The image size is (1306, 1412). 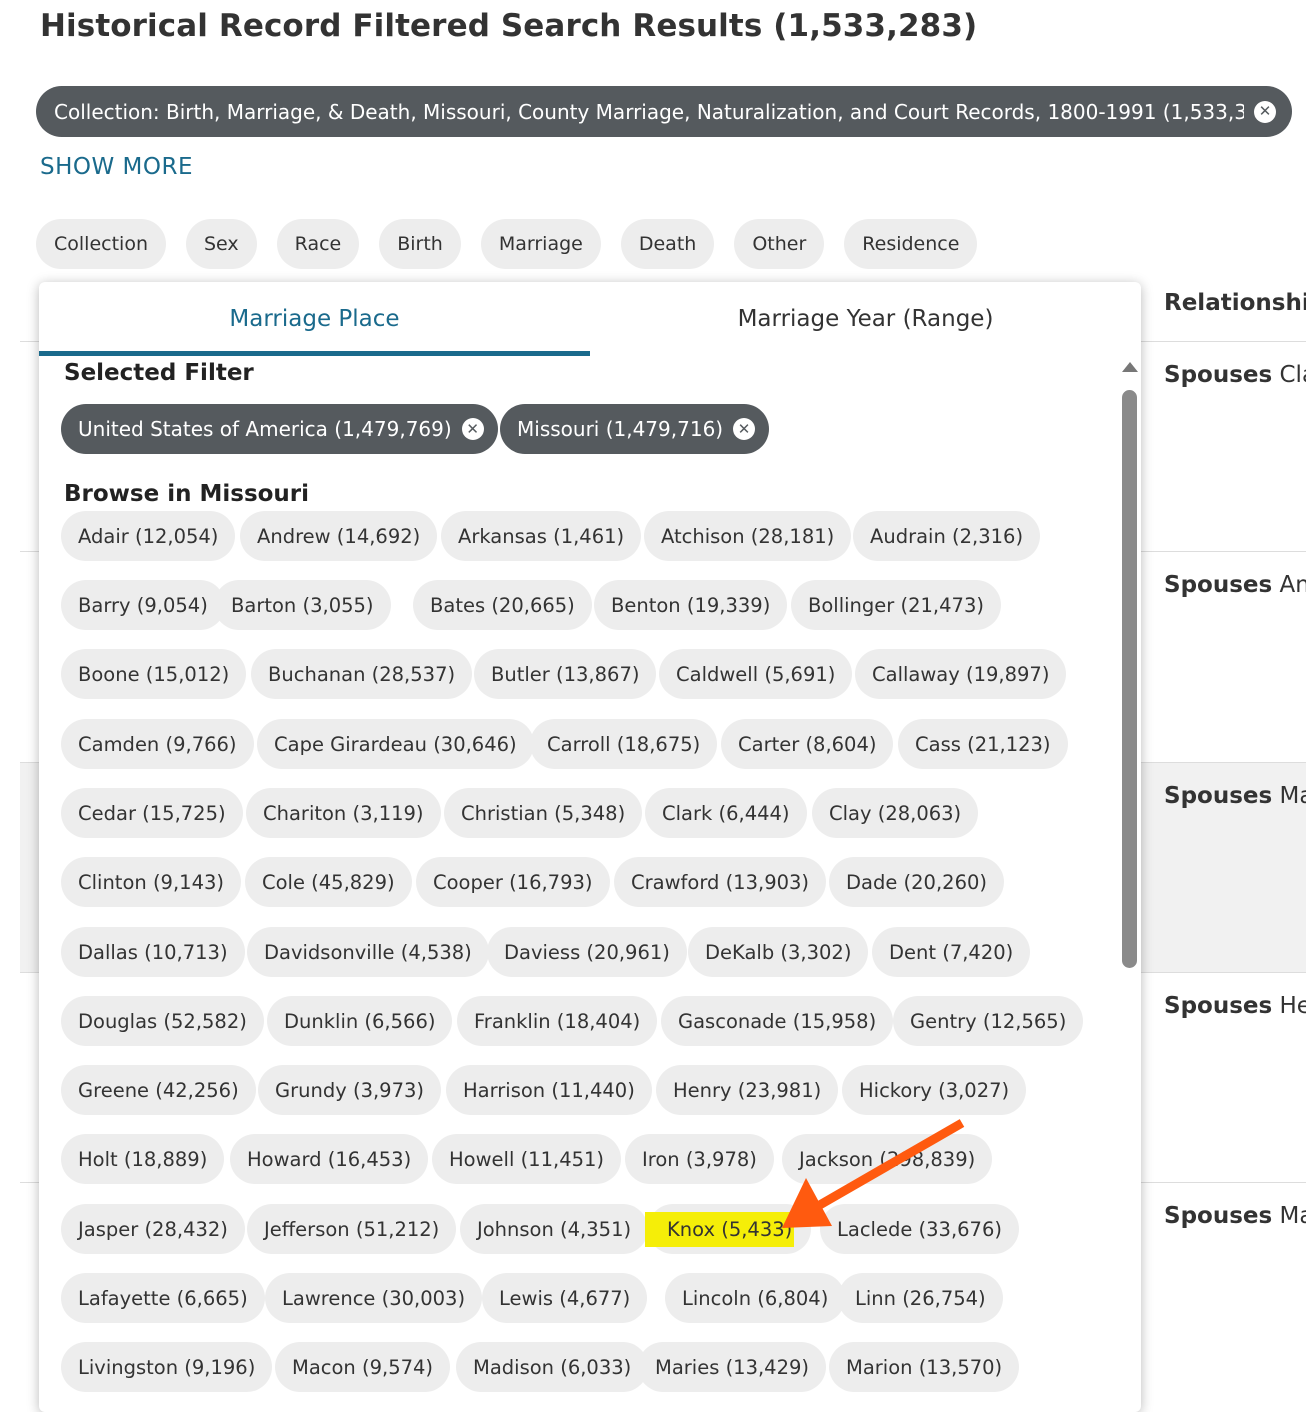 I want to click on county-chip: Greene (42,256), so click(x=158, y=1090).